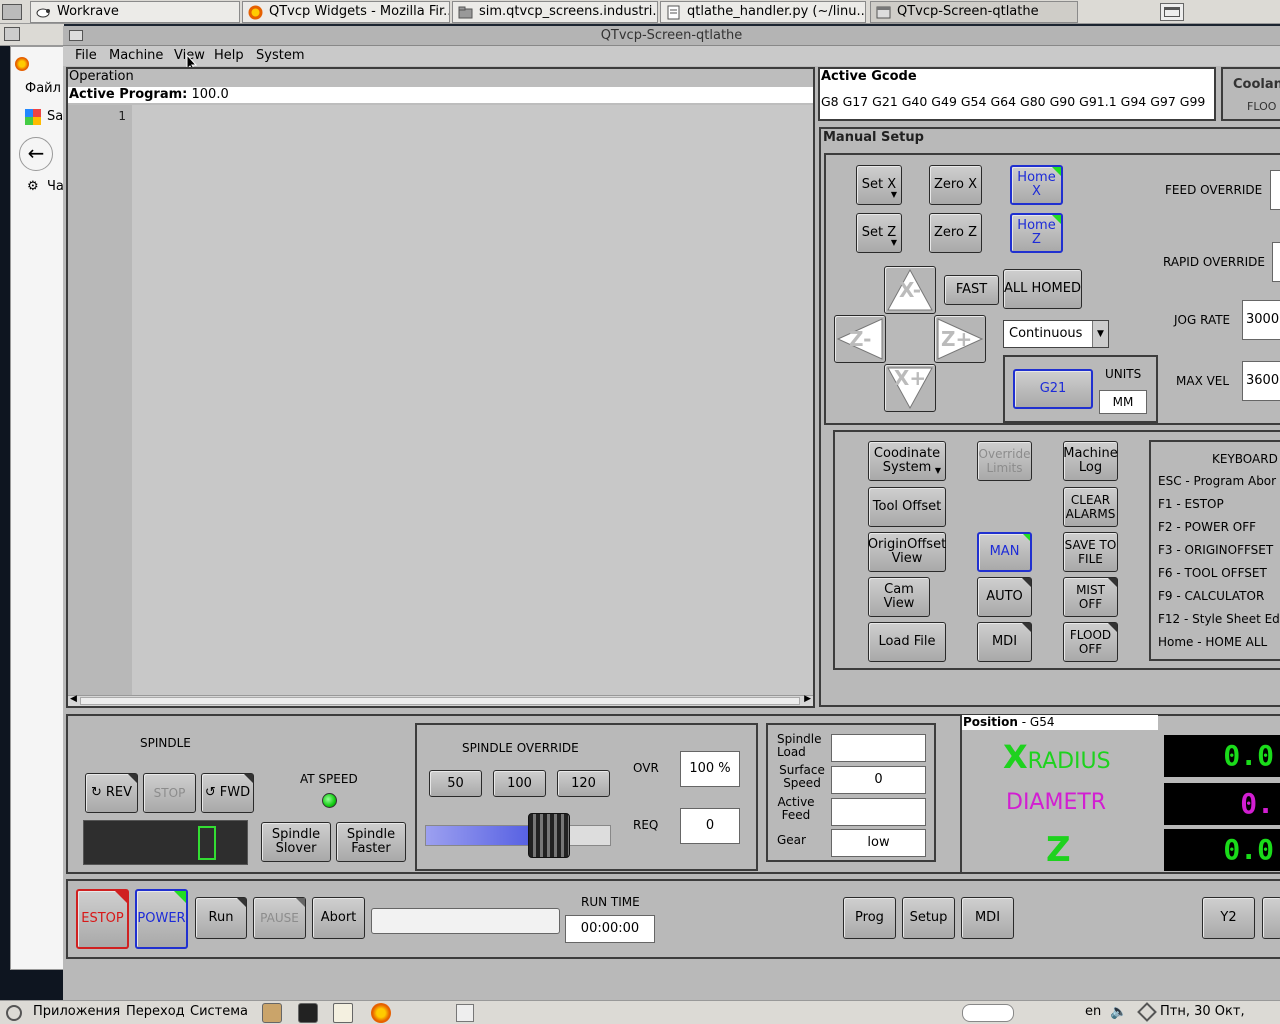 The height and width of the screenshot is (1024, 1280). What do you see at coordinates (227, 793) in the screenshot?
I see `spindle-fwd-button: ↺ FWD` at bounding box center [227, 793].